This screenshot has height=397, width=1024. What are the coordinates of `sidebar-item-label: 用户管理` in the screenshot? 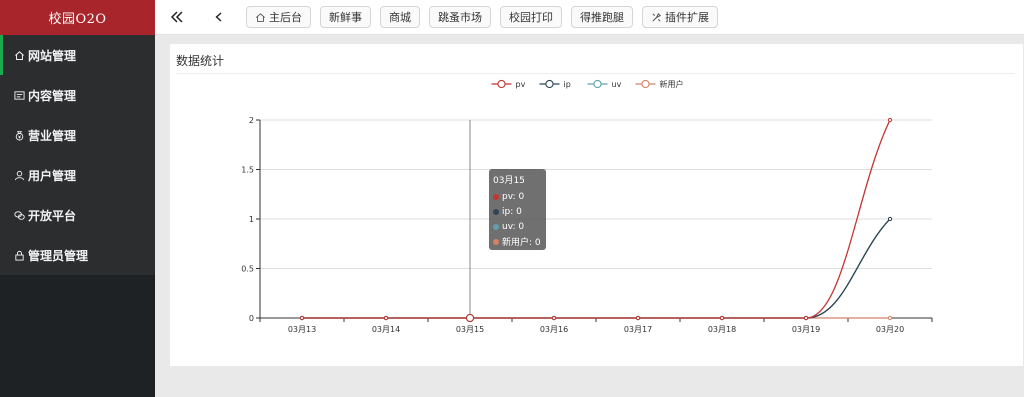 It's located at (52, 175).